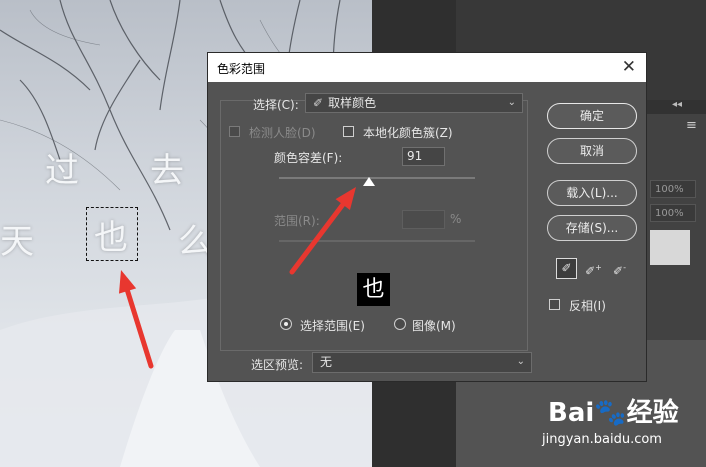 This screenshot has height=467, width=706. I want to click on select-dropdown: ✐ 取样颜色 ⌄, so click(414, 103).